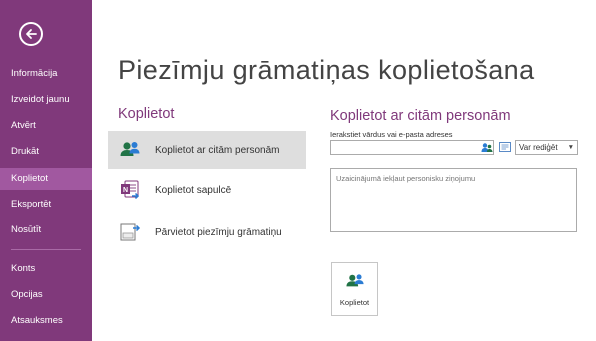  I want to click on address-book-icon, so click(487, 147).